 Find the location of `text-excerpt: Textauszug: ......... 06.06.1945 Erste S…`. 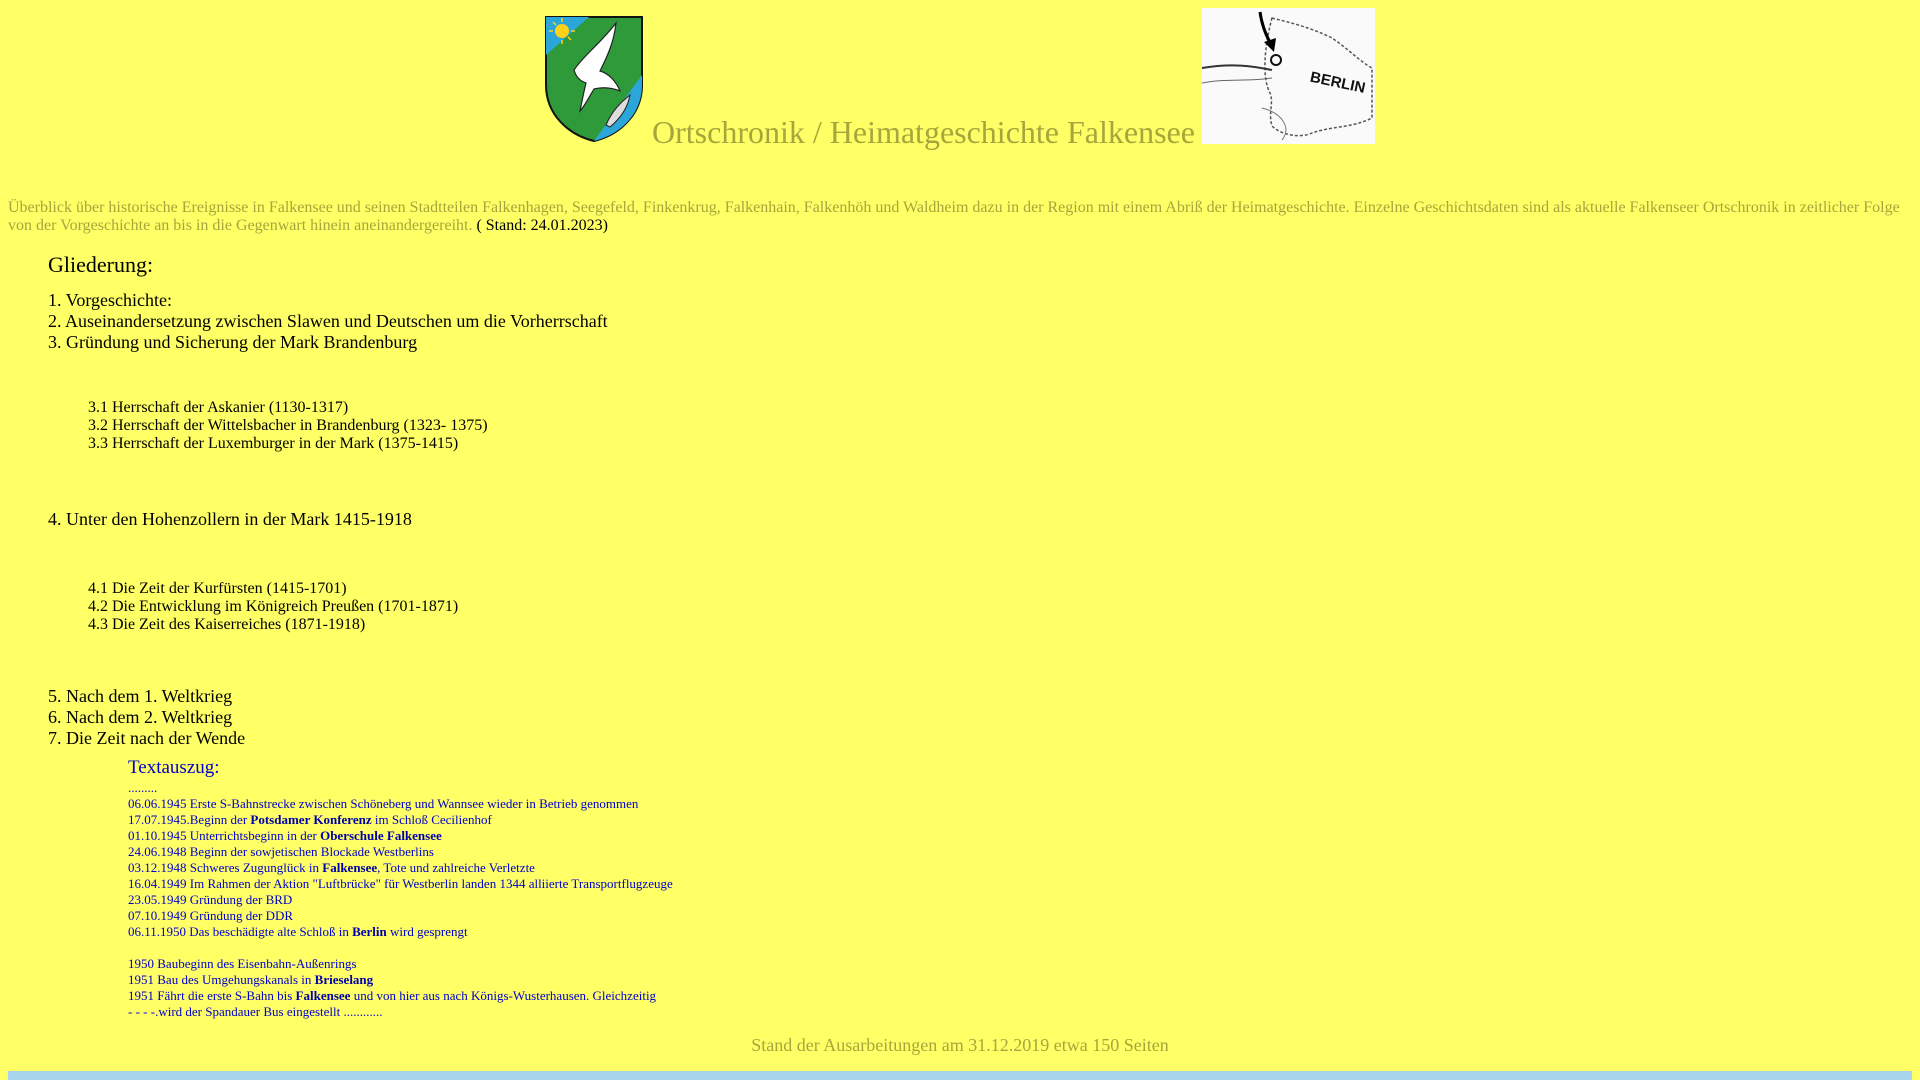

text-excerpt: Textauszug: ......... 06.06.1945 Erste S… is located at coordinates (578, 888).